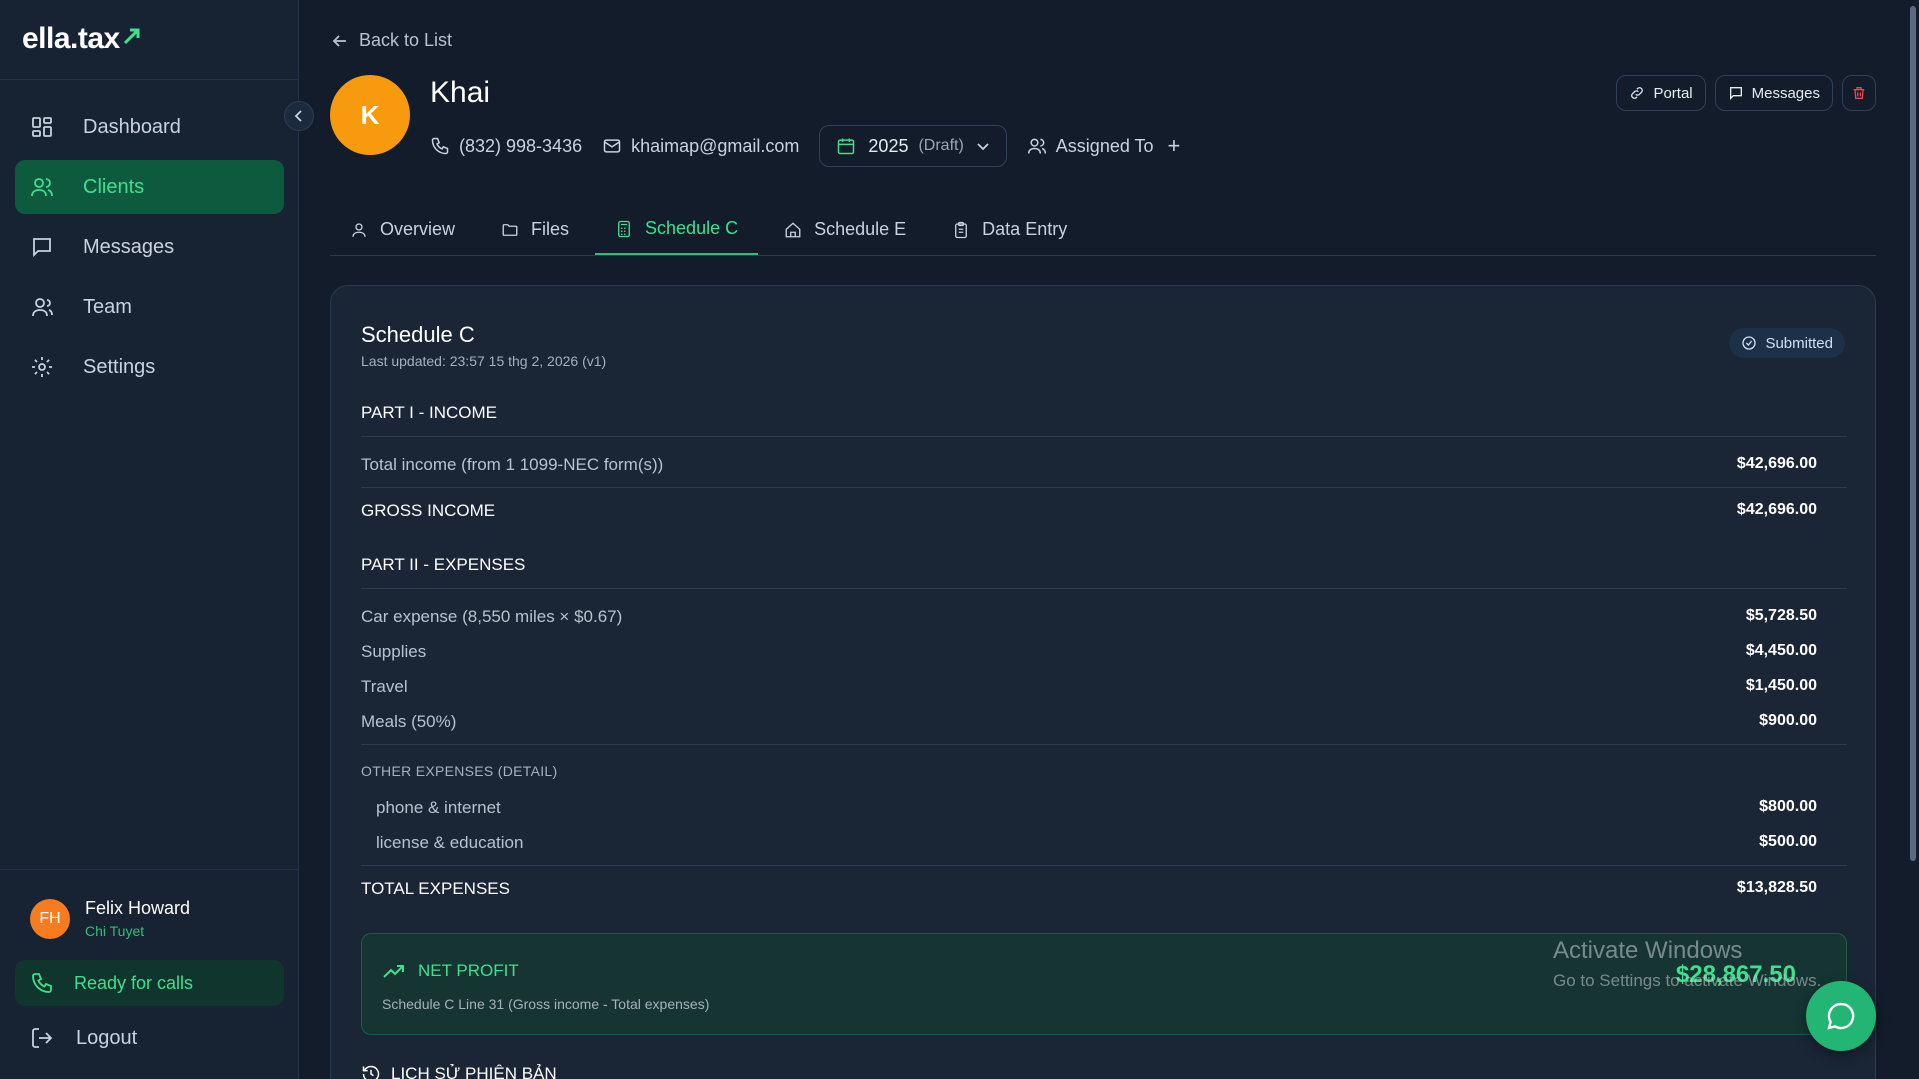 The width and height of the screenshot is (1919, 1079). Describe the element at coordinates (1735, 974) in the screenshot. I see `net-profit-value: $28,867.50` at that location.